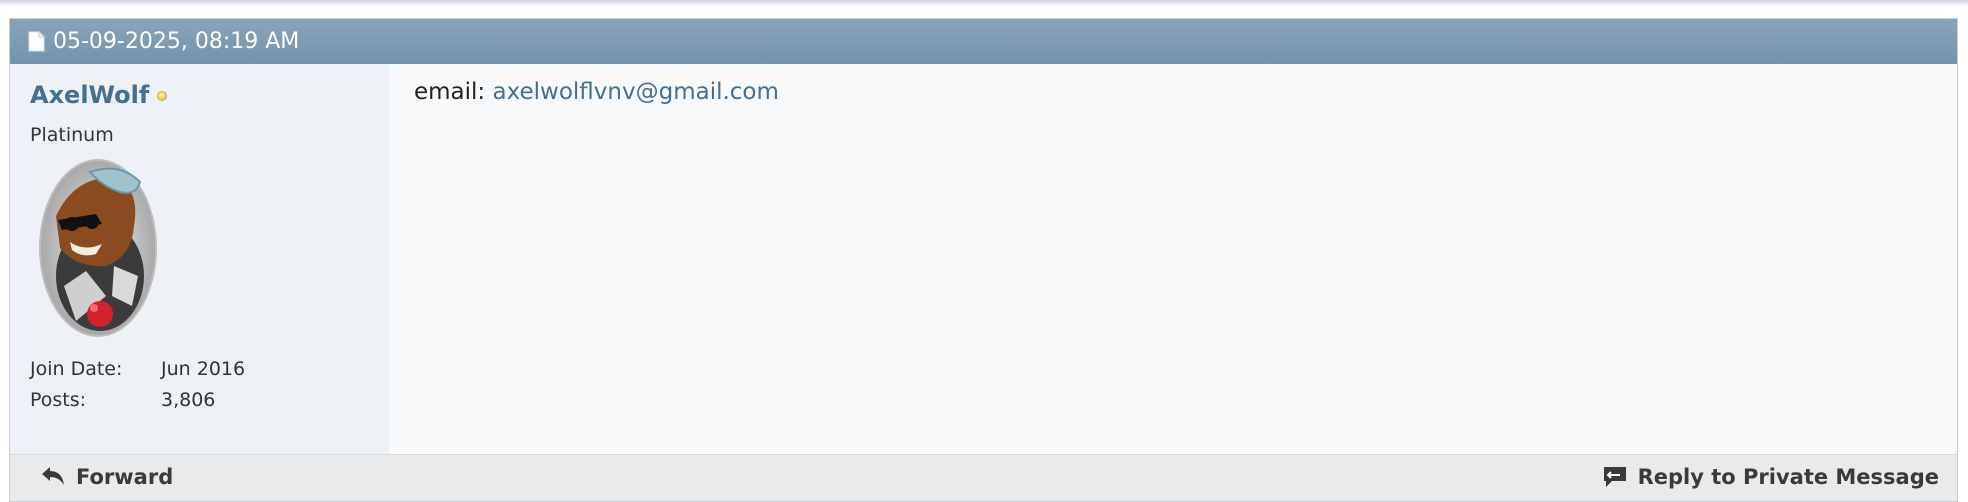 This screenshot has height=502, width=1968. I want to click on avatar, so click(102, 247).